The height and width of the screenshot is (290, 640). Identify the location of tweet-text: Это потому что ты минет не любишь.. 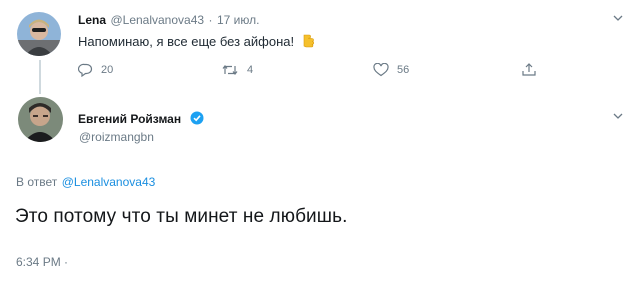
(181, 216).